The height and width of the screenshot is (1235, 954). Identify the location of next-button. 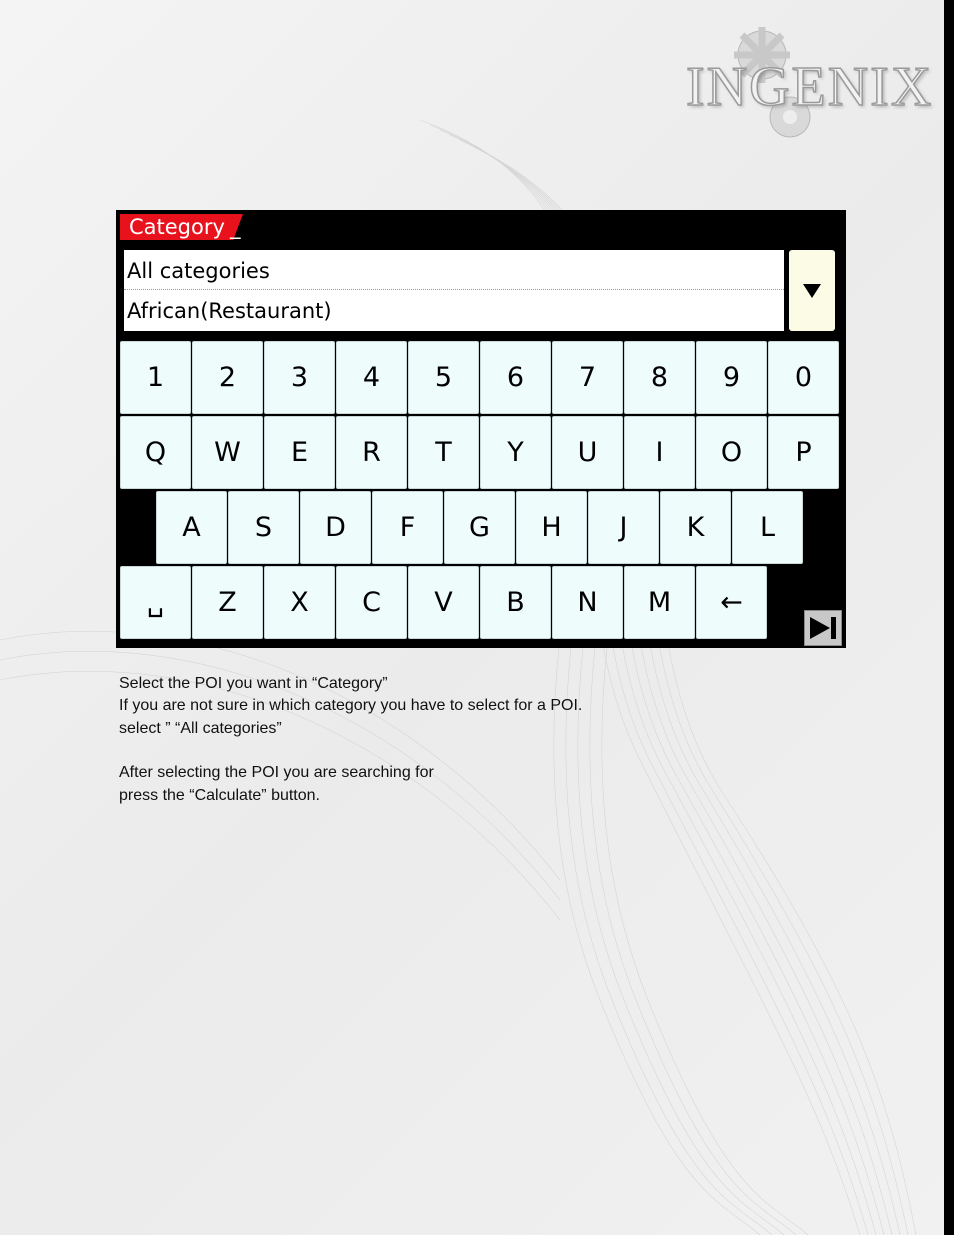
(823, 628).